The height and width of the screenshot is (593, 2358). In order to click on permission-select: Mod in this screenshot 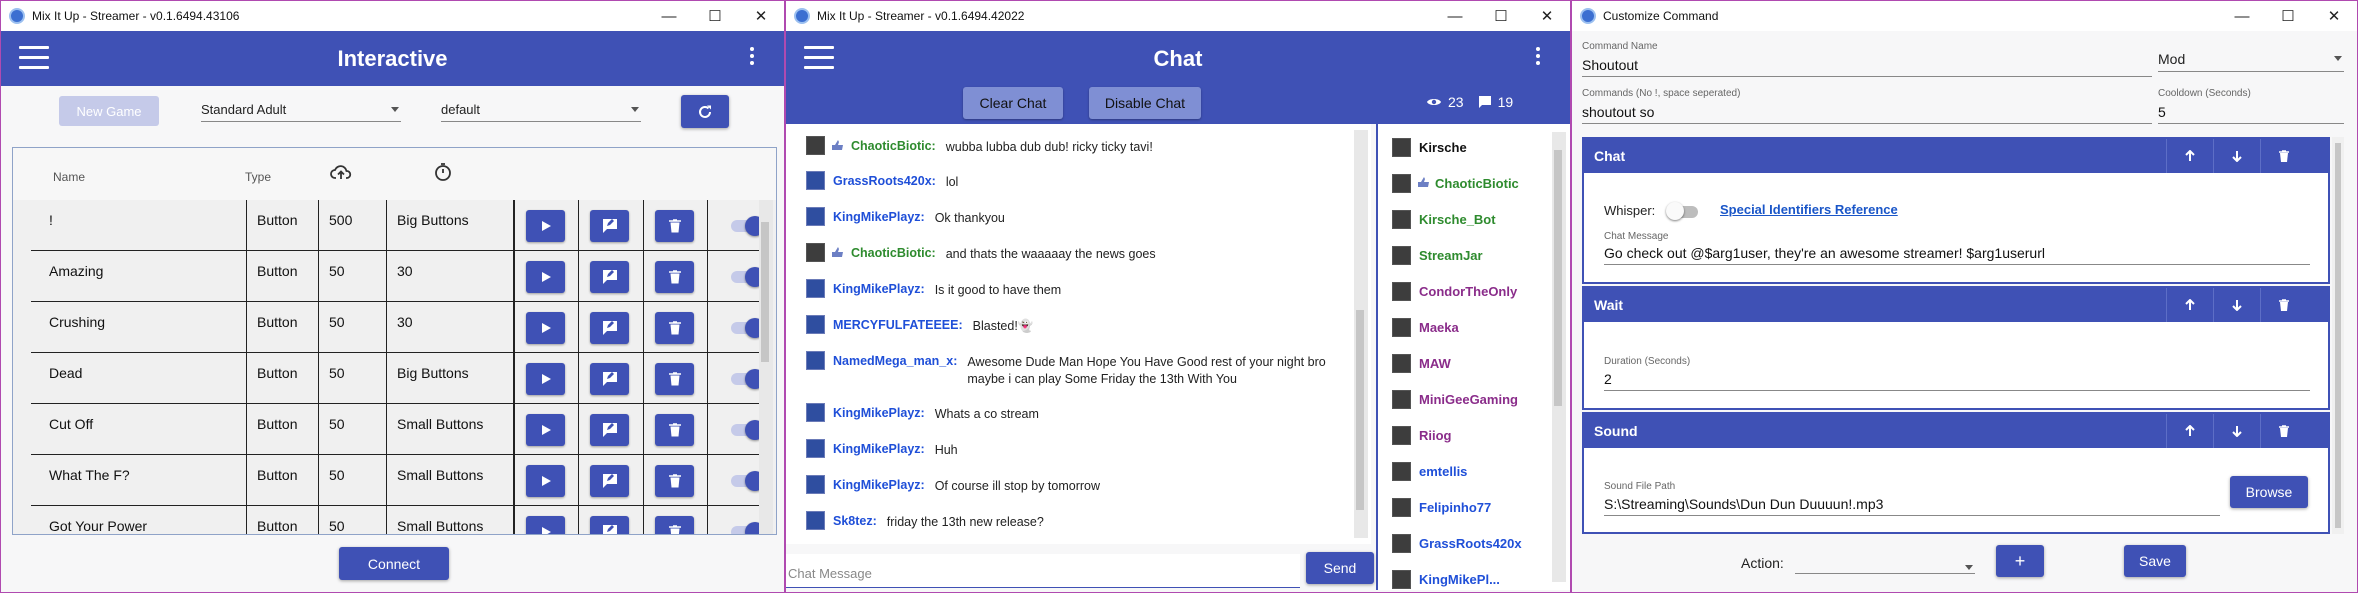, I will do `click(2251, 61)`.